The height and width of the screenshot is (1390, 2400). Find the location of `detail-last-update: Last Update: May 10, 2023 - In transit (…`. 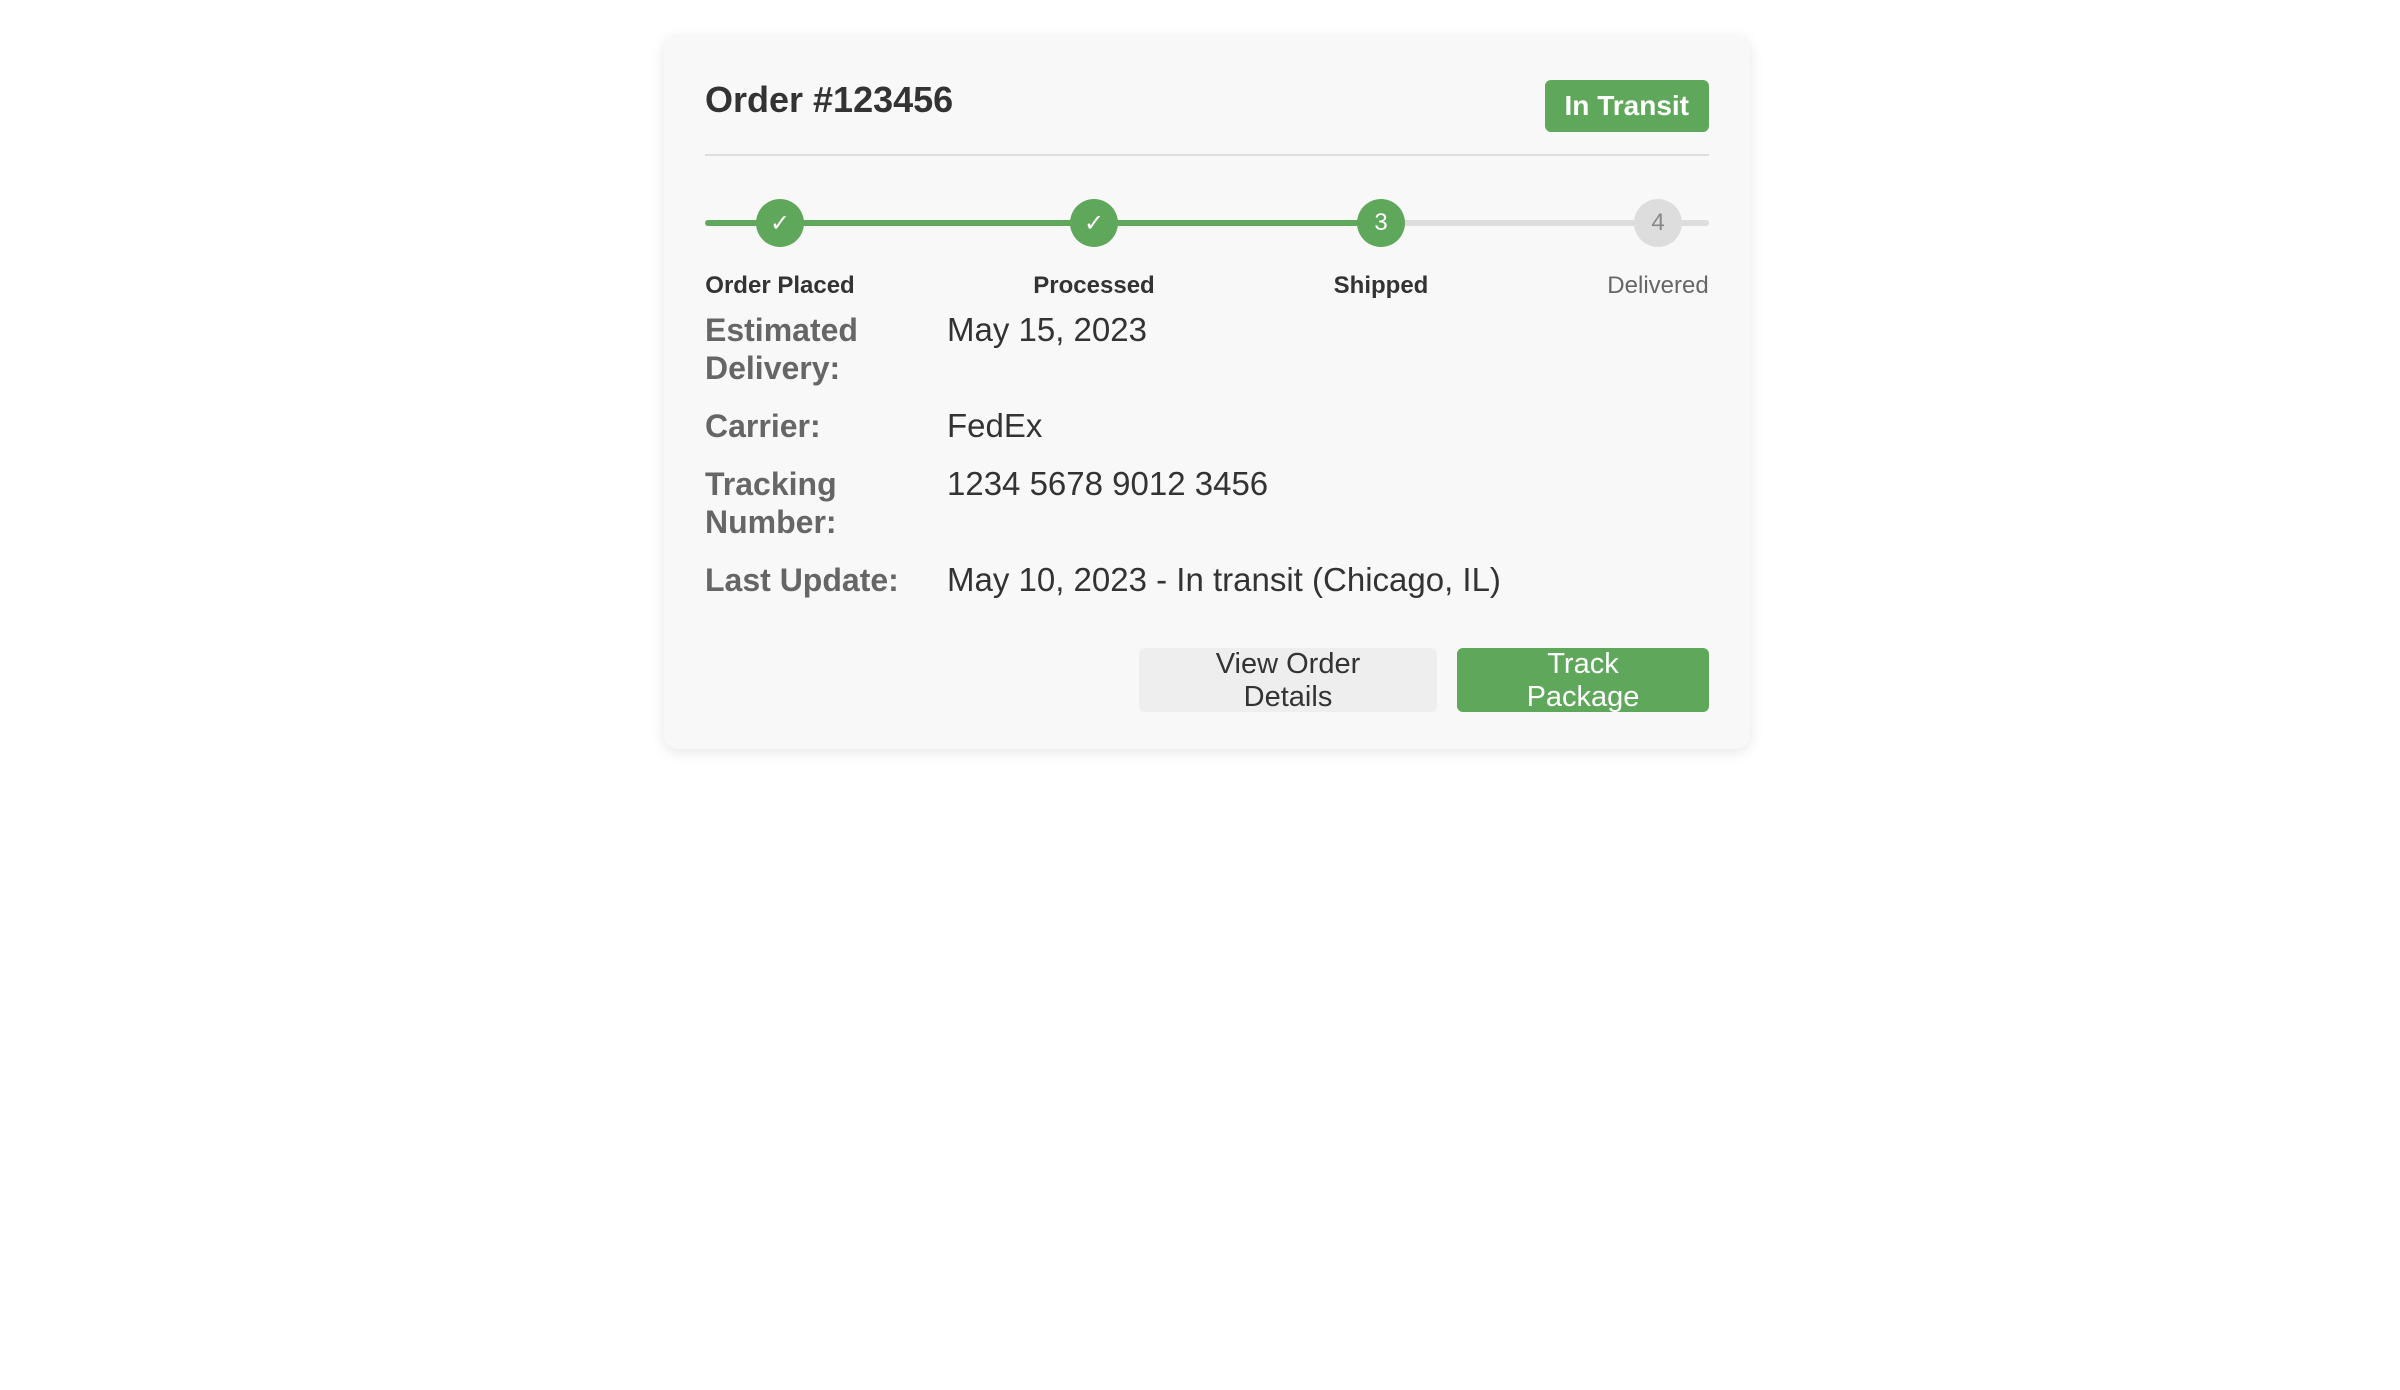

detail-last-update: Last Update: May 10, 2023 - In transit (… is located at coordinates (1207, 580).